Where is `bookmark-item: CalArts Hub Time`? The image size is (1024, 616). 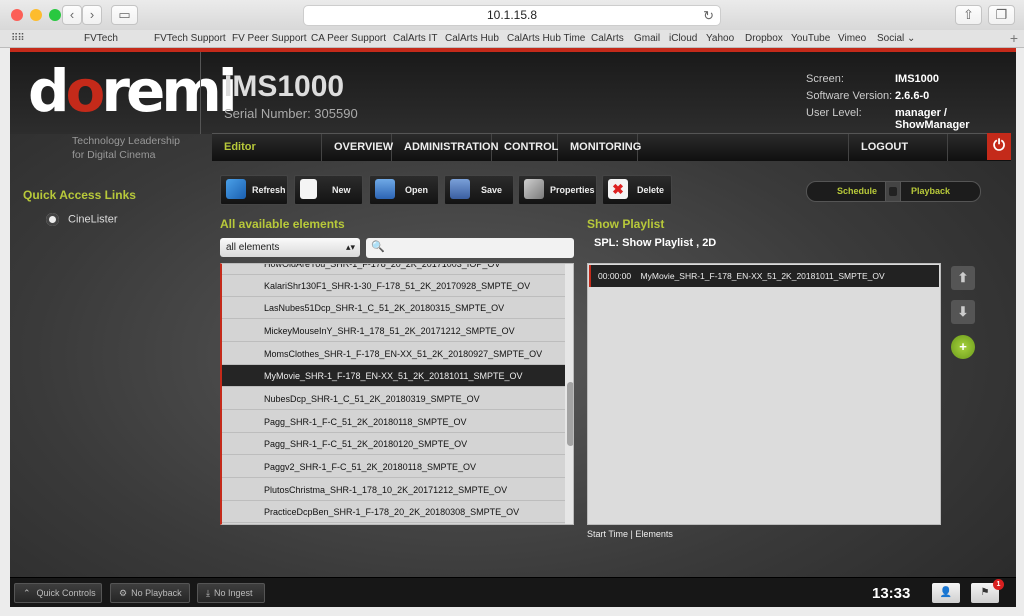
bookmark-item: CalArts Hub Time is located at coordinates (546, 38).